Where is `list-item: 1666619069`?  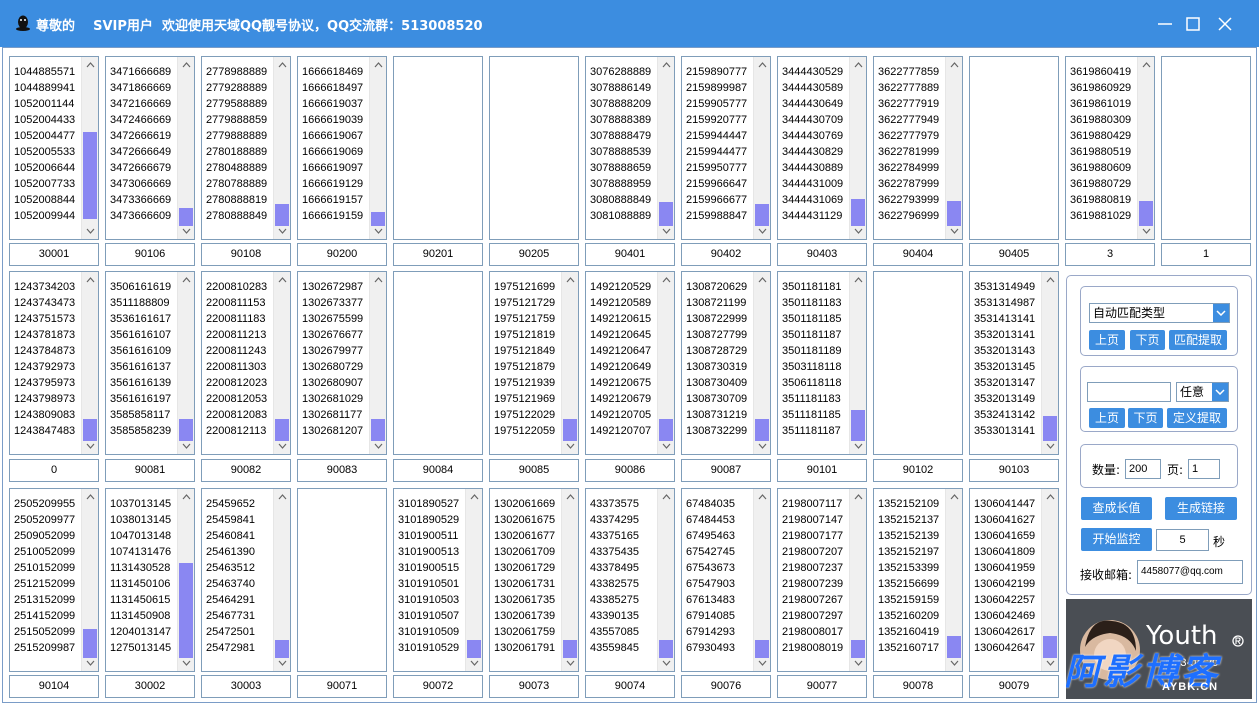 list-item: 1666619069 is located at coordinates (332, 152).